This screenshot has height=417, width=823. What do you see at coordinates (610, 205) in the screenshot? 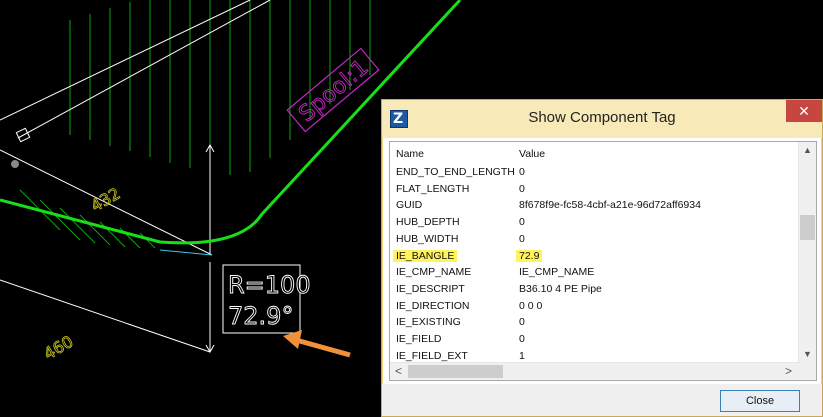
I see `property-value: 8f678f9e-fc58-4cbf-a21e-96d72aff6934` at bounding box center [610, 205].